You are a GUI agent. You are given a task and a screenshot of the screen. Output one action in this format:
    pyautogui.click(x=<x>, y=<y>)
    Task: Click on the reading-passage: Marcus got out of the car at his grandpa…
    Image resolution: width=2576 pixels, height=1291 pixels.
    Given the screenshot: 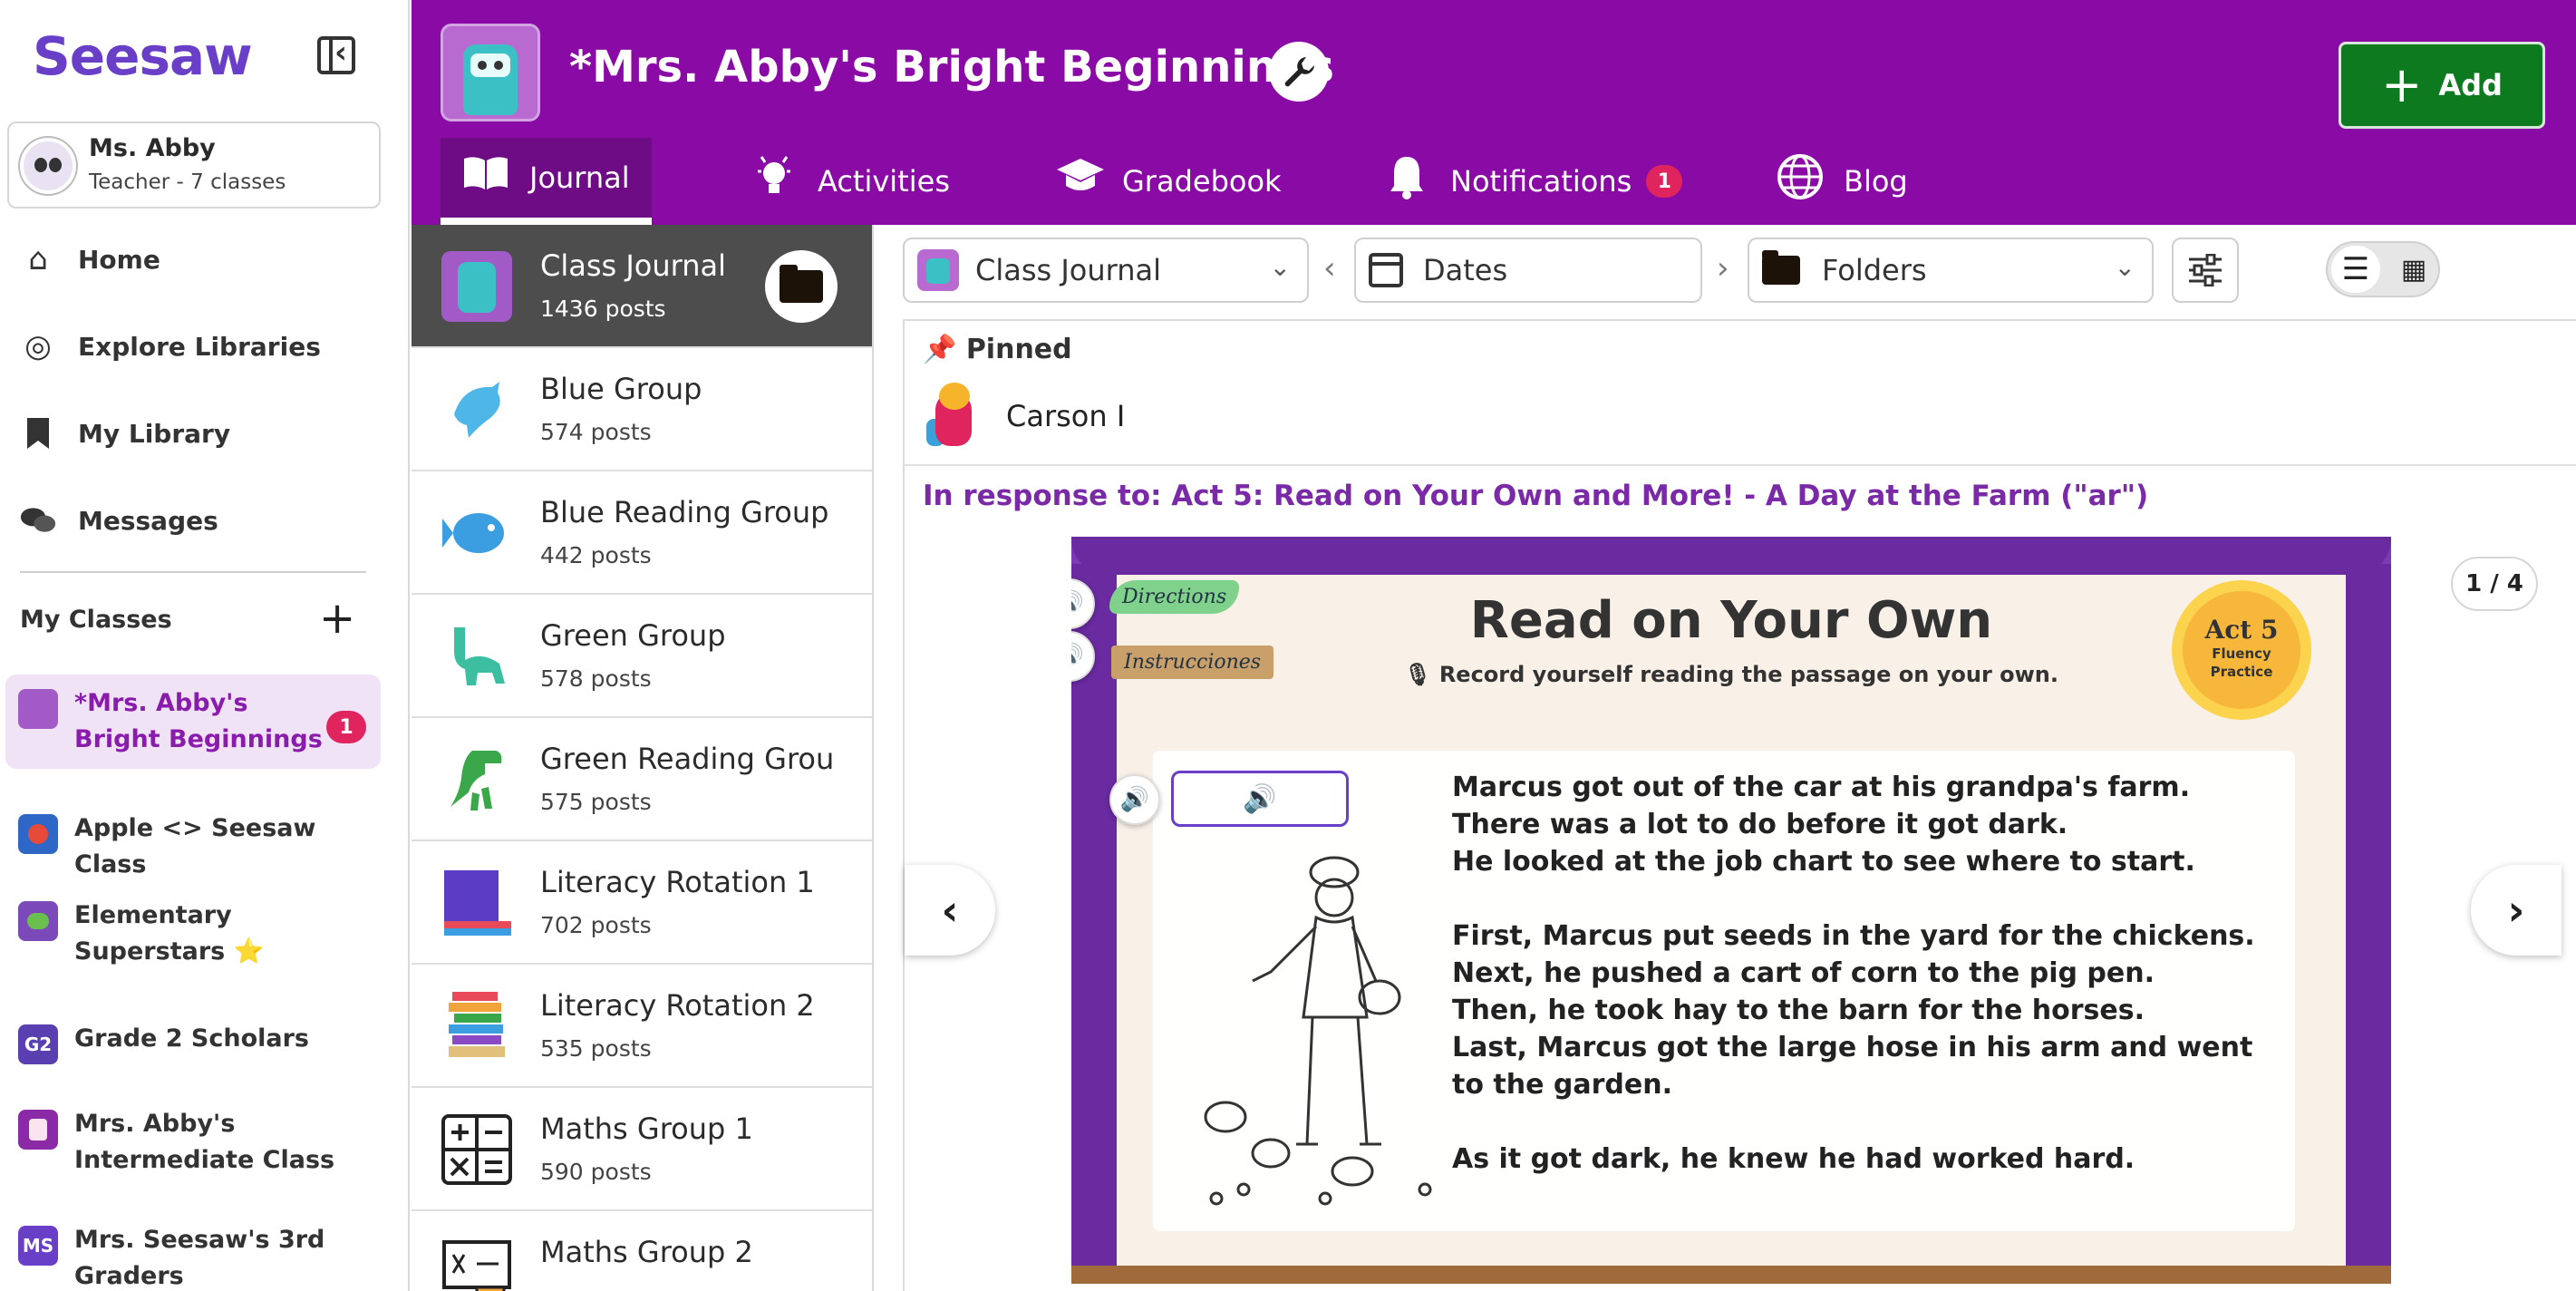 What is the action you would take?
    pyautogui.click(x=1860, y=974)
    